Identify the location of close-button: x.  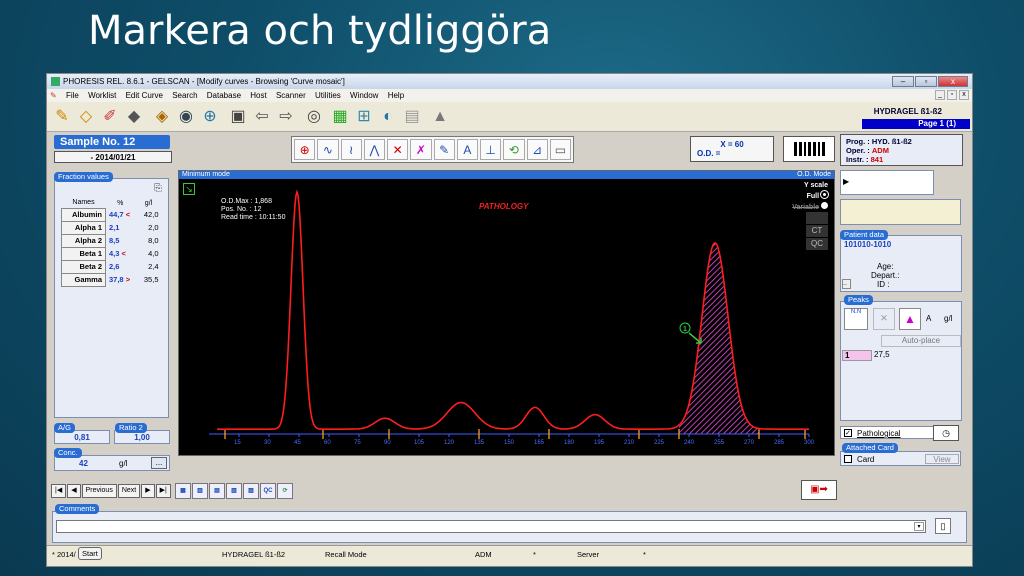
(953, 81).